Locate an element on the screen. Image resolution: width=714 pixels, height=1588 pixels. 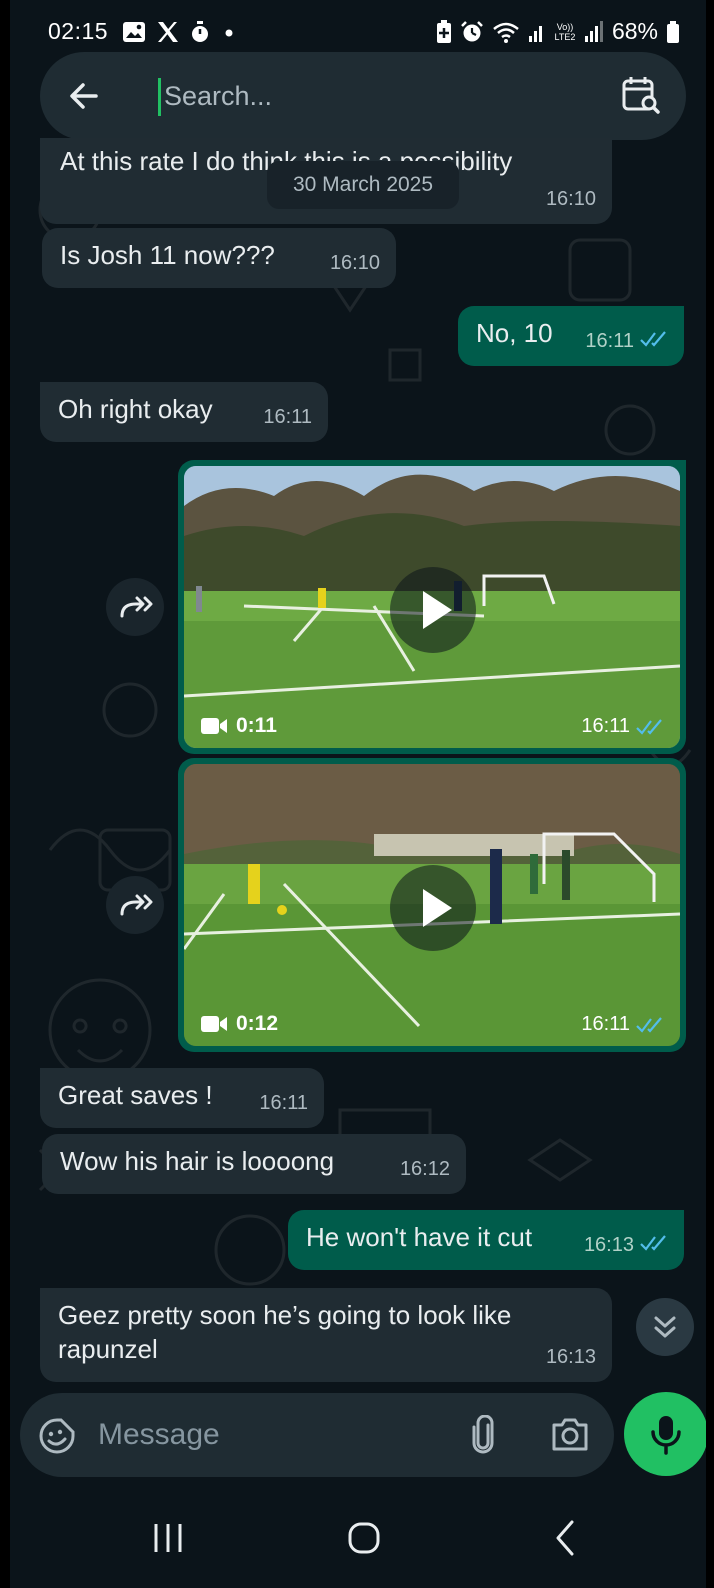
mic-icon is located at coordinates (666, 1435).